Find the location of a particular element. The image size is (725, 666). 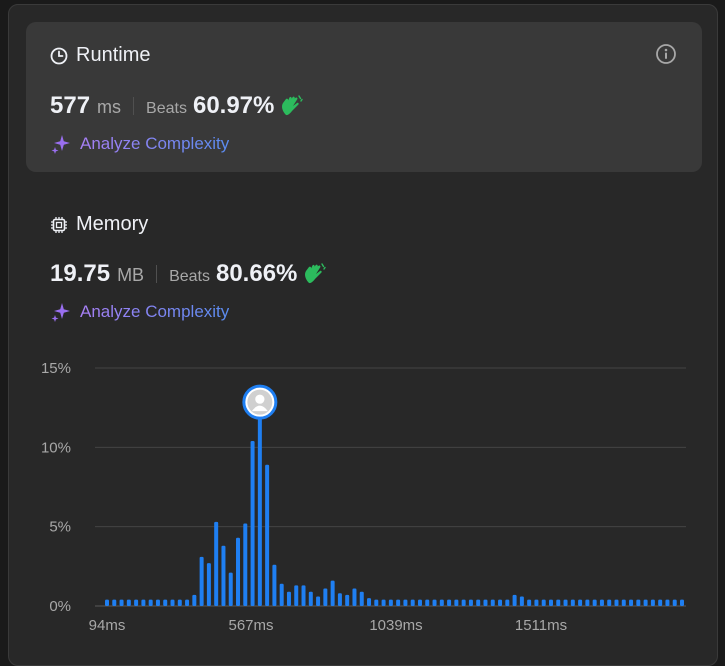

user-avatar-icon is located at coordinates (260, 402).